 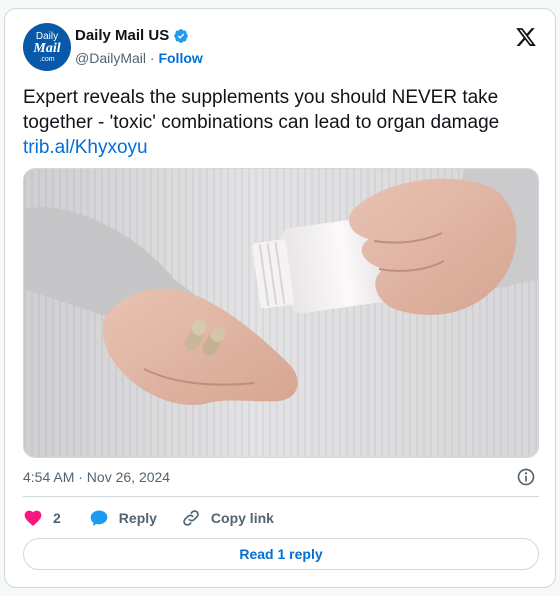 I want to click on avatar-text-1: Daily, so click(x=47, y=36).